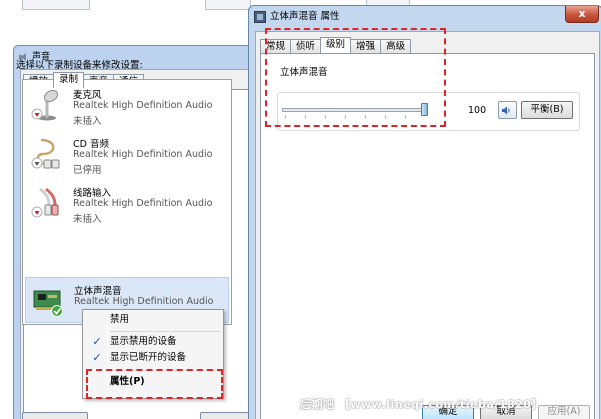 Image resolution: width=601 pixels, height=419 pixels. I want to click on apply-button: 应用(A), so click(564, 412).